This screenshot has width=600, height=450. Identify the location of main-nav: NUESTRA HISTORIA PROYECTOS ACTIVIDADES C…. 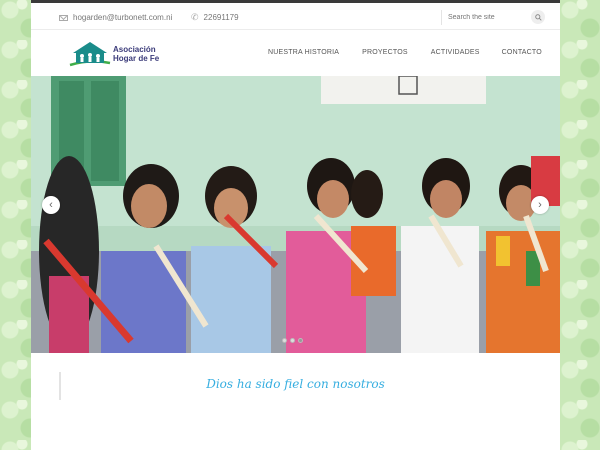
(405, 52).